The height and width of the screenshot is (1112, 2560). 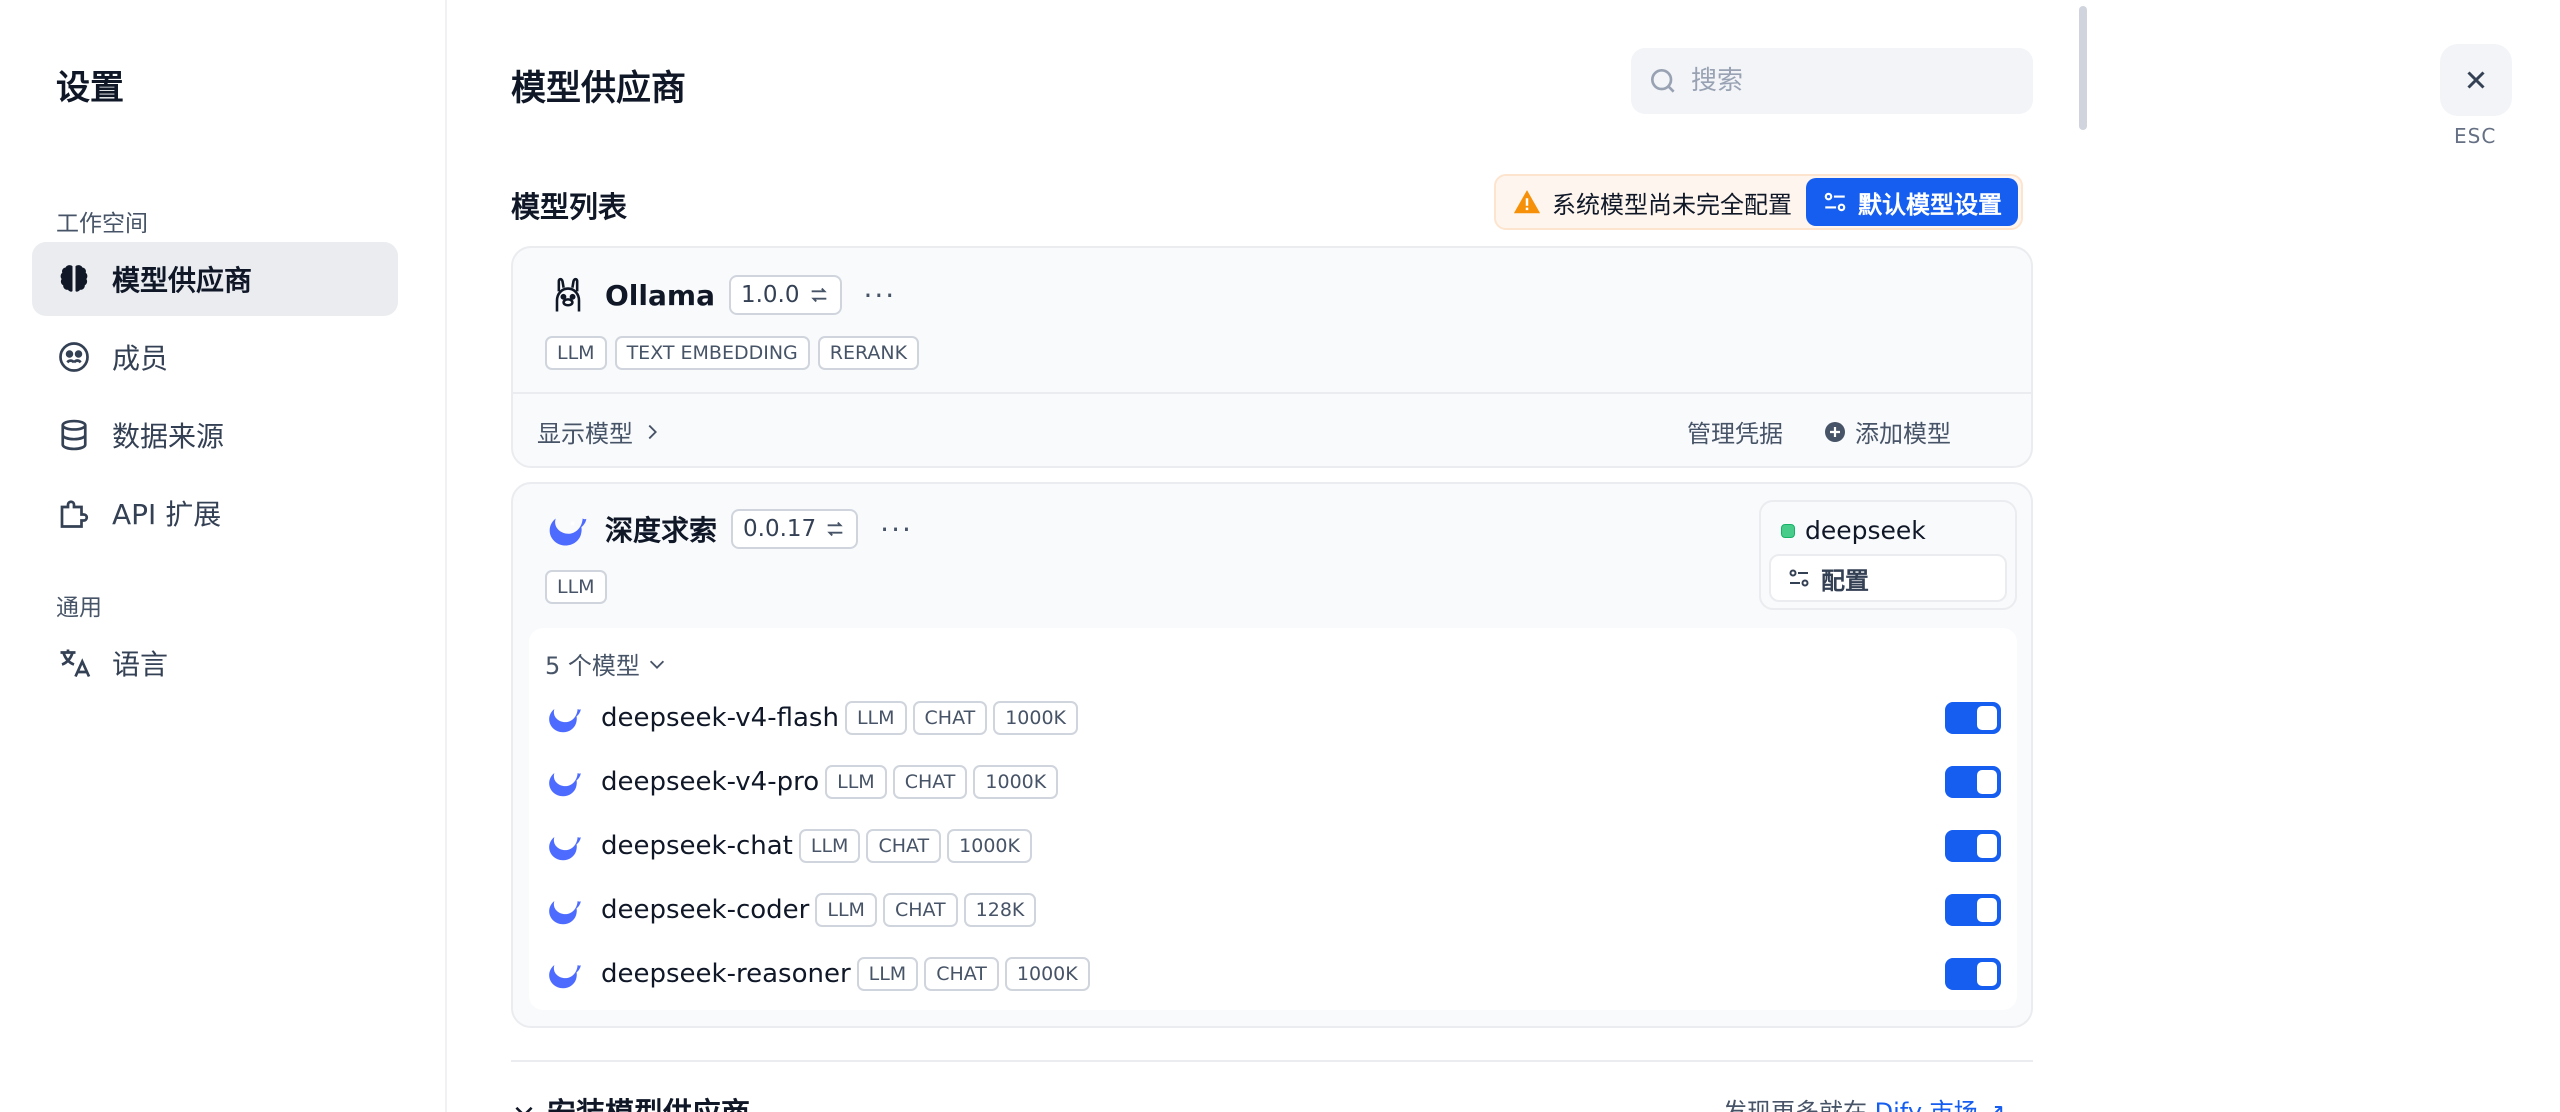 I want to click on warning-icon, so click(x=1527, y=202).